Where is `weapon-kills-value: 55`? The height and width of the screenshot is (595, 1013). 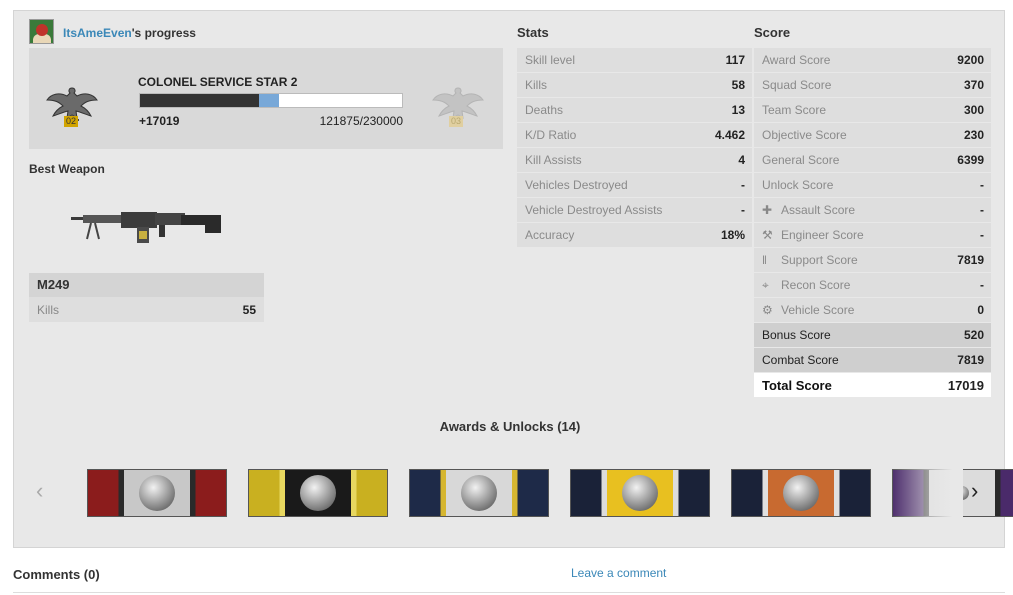 weapon-kills-value: 55 is located at coordinates (249, 310).